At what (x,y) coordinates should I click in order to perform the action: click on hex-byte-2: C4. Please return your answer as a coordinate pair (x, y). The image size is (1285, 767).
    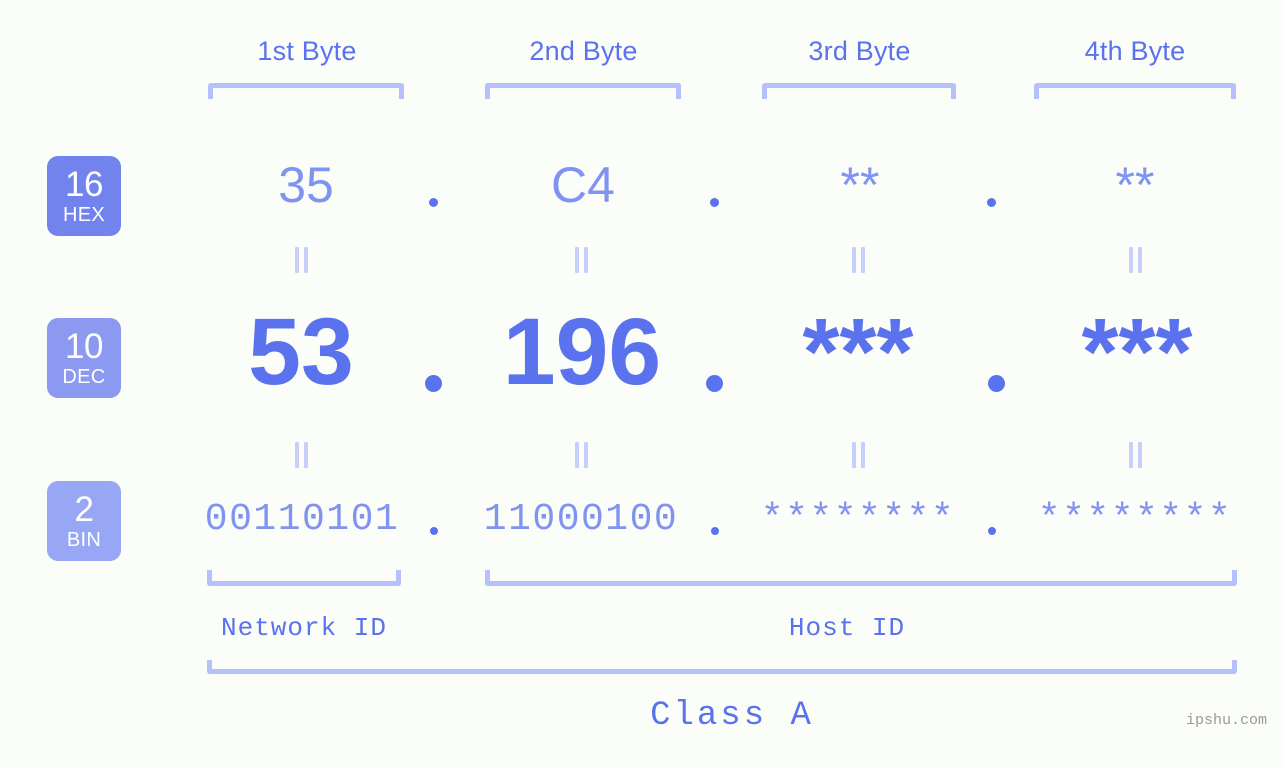
    Looking at the image, I should click on (583, 185).